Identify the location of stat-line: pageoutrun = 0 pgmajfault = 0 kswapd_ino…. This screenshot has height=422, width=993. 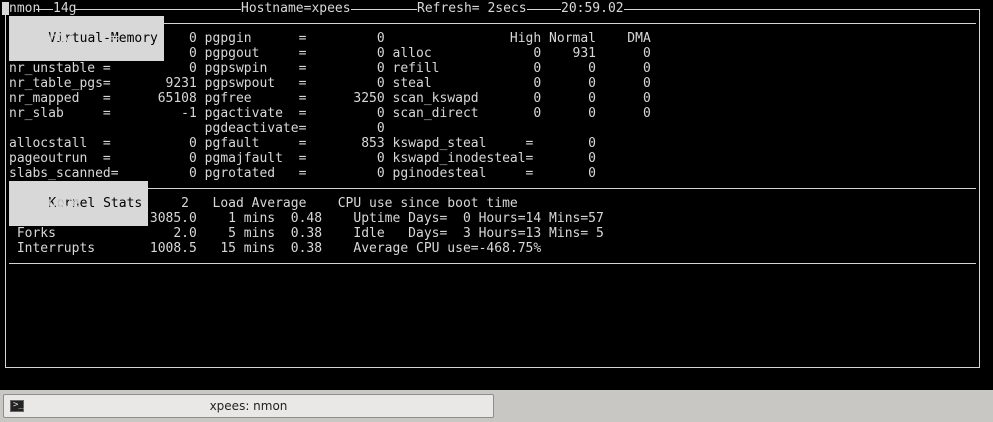
(302, 158).